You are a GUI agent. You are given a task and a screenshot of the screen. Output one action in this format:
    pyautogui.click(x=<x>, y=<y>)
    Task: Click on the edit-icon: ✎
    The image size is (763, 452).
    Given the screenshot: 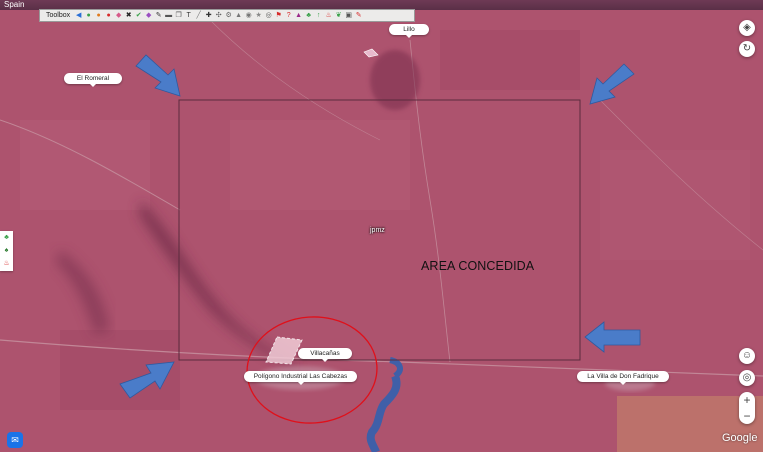 What is the action you would take?
    pyautogui.click(x=358, y=15)
    